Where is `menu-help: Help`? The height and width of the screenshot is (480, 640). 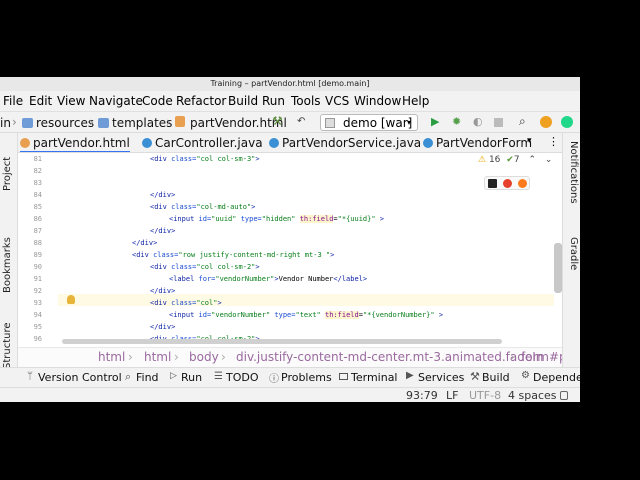
menu-help: Help is located at coordinates (415, 101).